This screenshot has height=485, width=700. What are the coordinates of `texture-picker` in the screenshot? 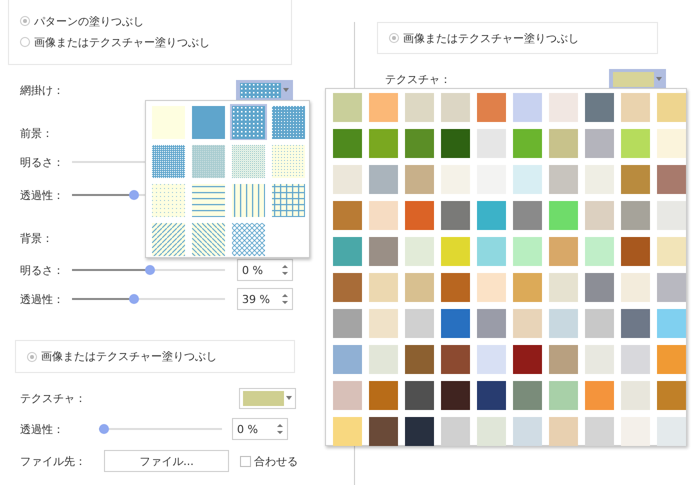 It's located at (267, 398).